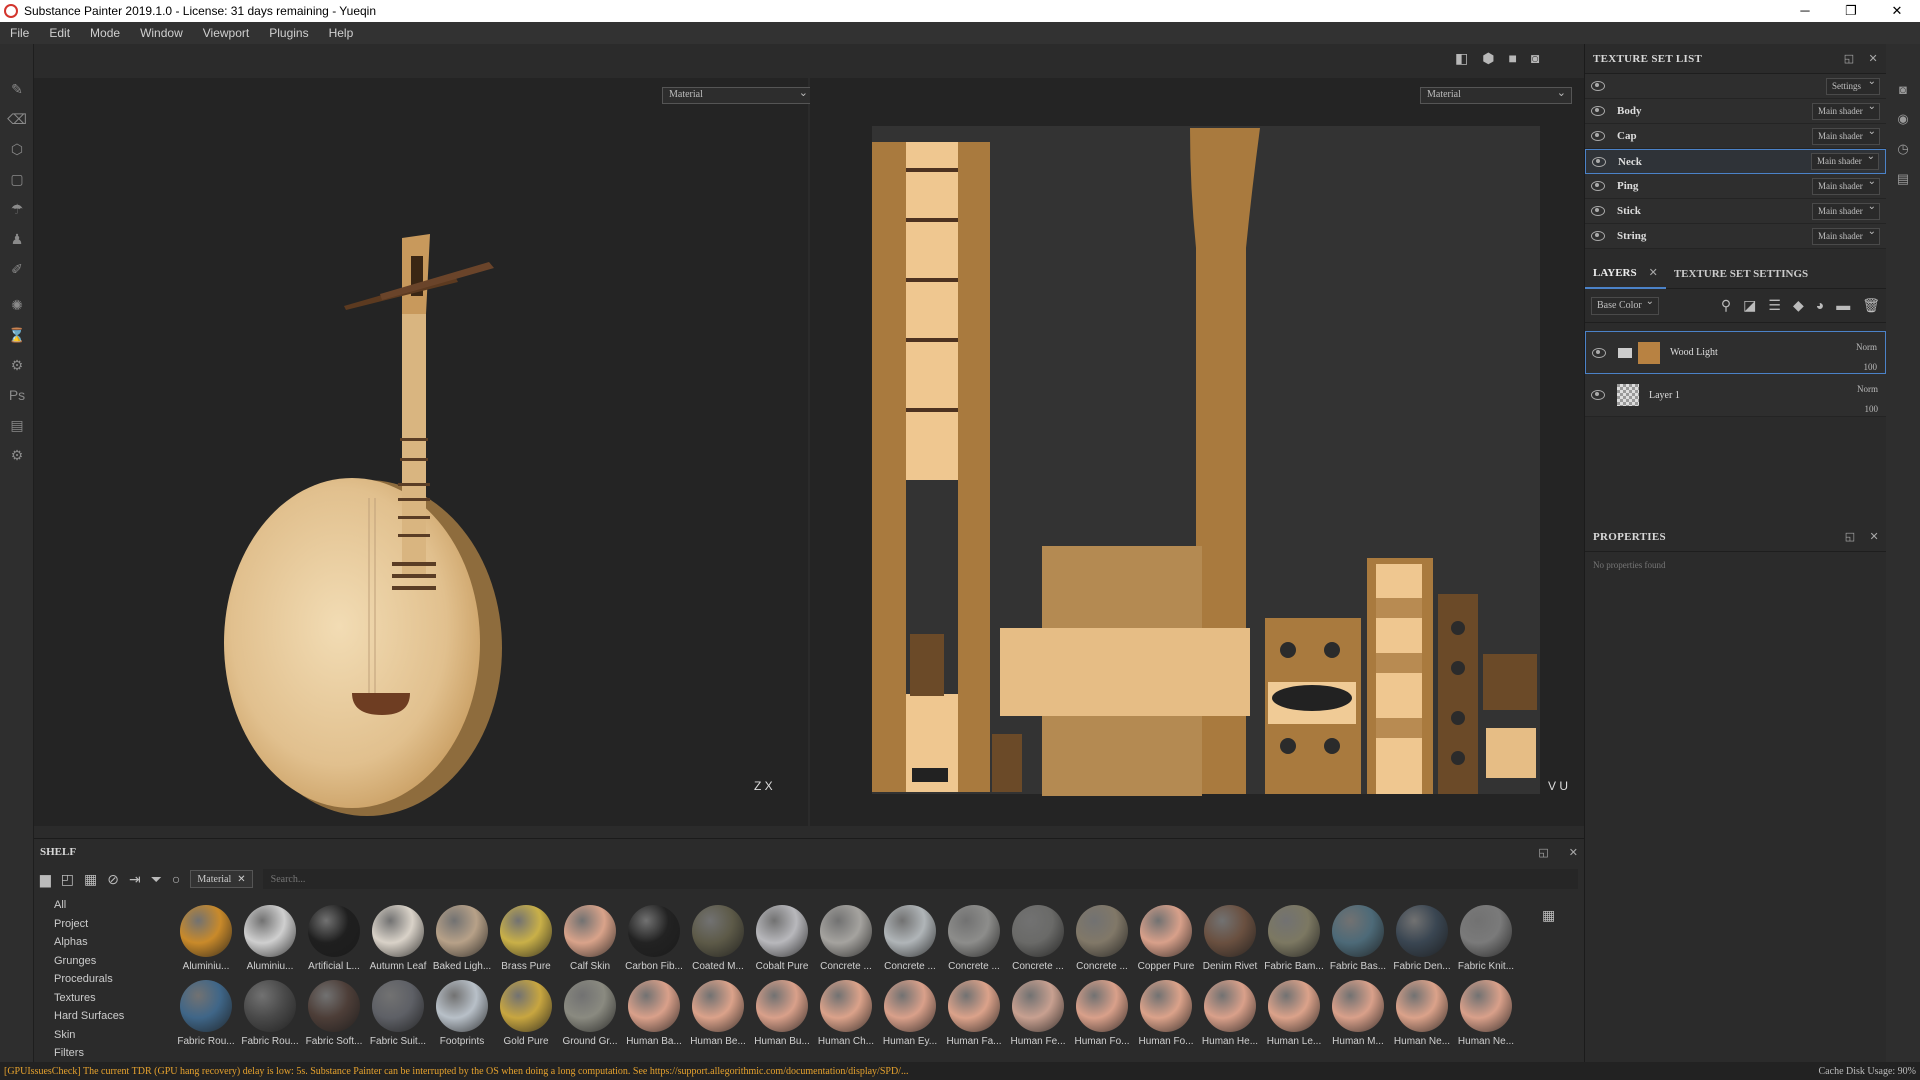  What do you see at coordinates (1868, 409) in the screenshot?
I see `opacity-dropdown: 100` at bounding box center [1868, 409].